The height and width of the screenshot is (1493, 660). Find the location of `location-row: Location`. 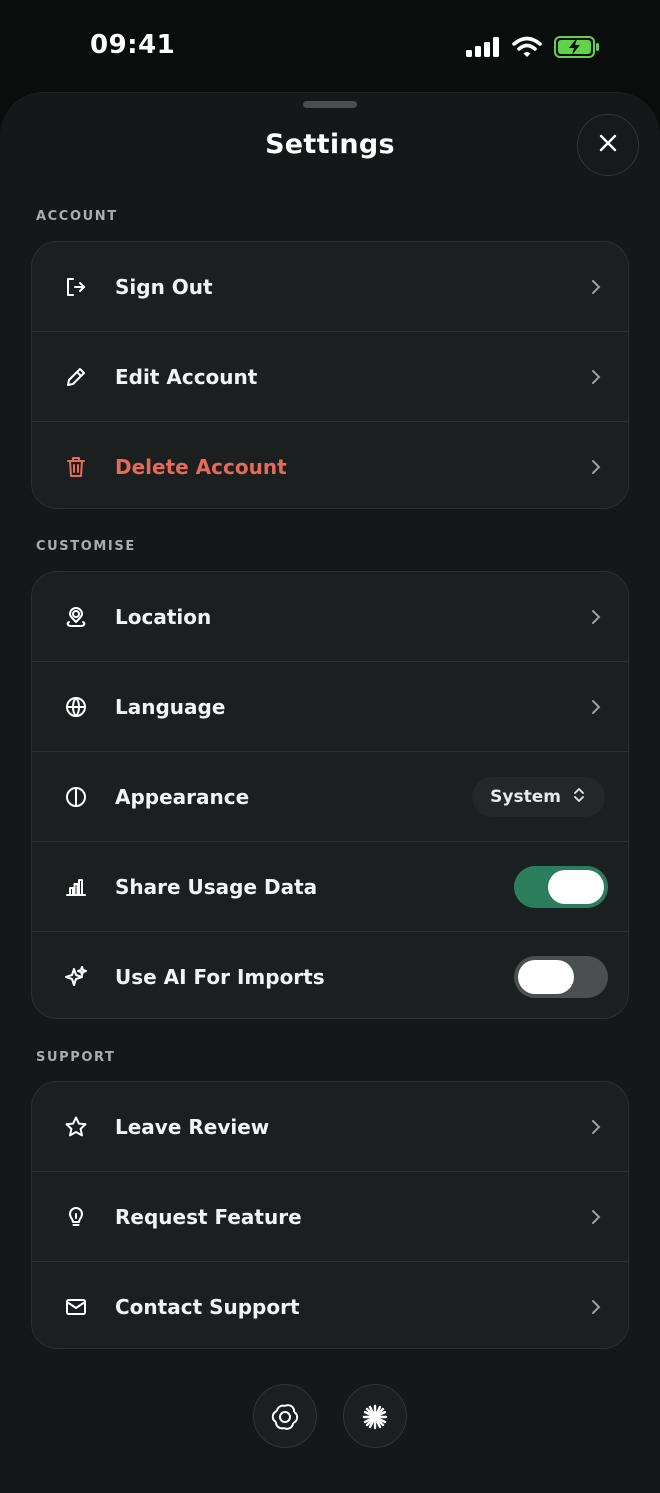

location-row: Location is located at coordinates (330, 617).